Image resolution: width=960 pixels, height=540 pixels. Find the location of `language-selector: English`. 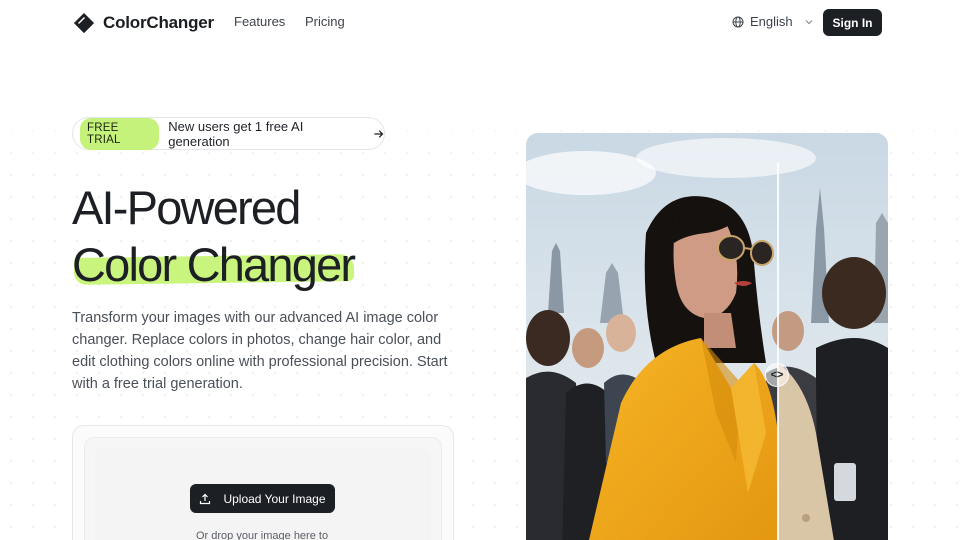

language-selector: English is located at coordinates (773, 21).